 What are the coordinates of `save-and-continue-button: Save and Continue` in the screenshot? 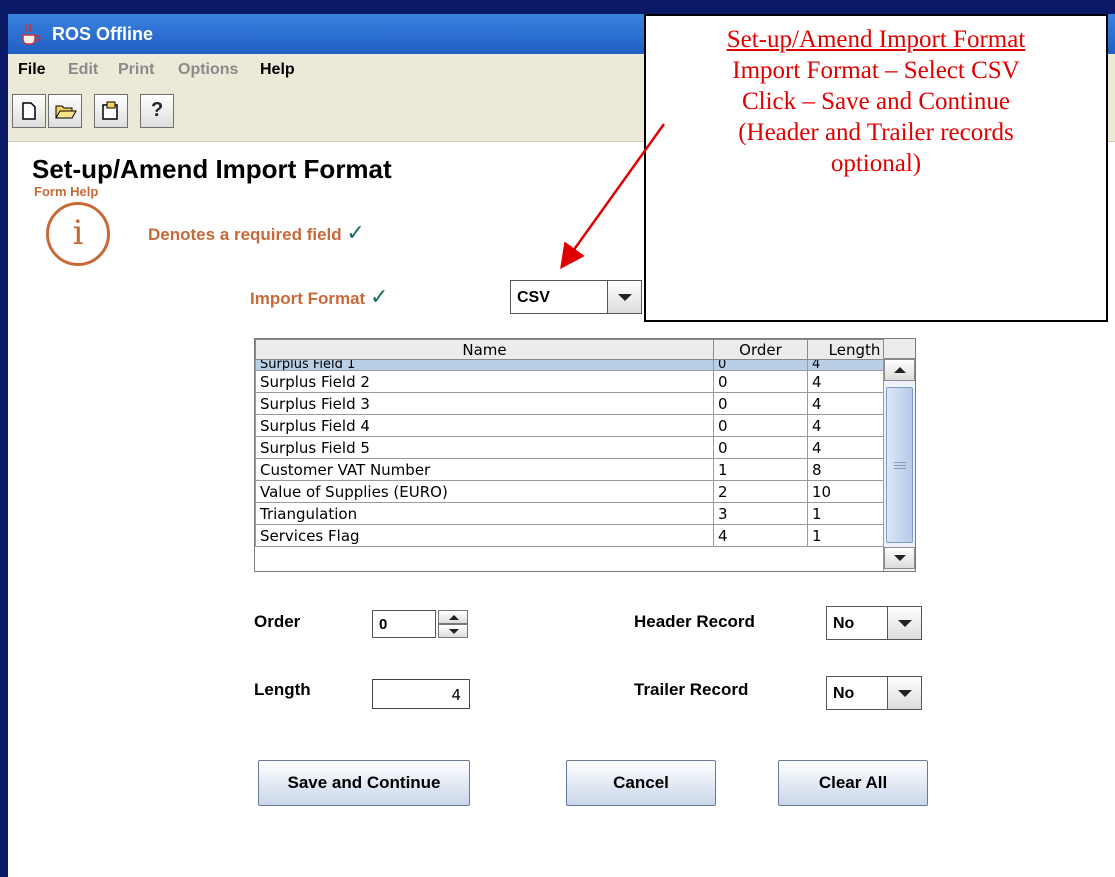 It's located at (364, 783).